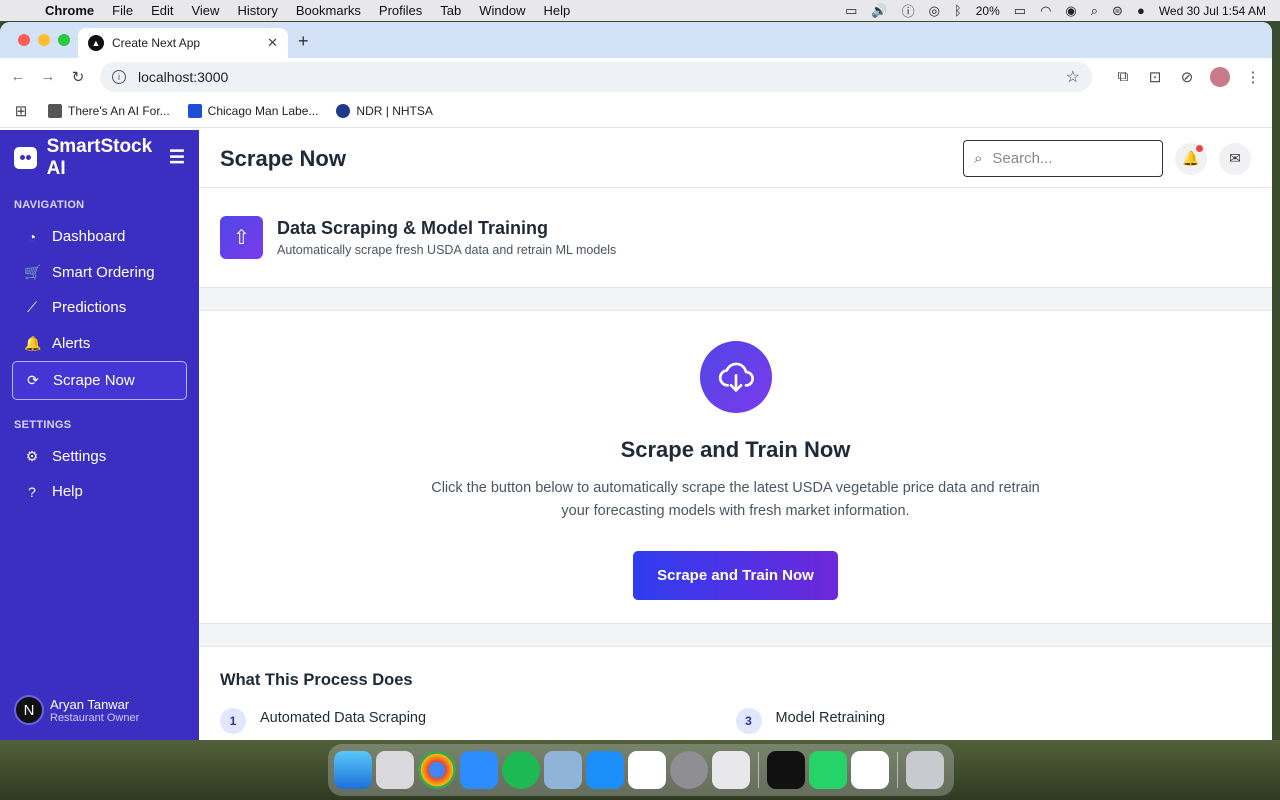  Describe the element at coordinates (1094, 11) in the screenshot. I see `spotlight-icon: ⌕` at that location.